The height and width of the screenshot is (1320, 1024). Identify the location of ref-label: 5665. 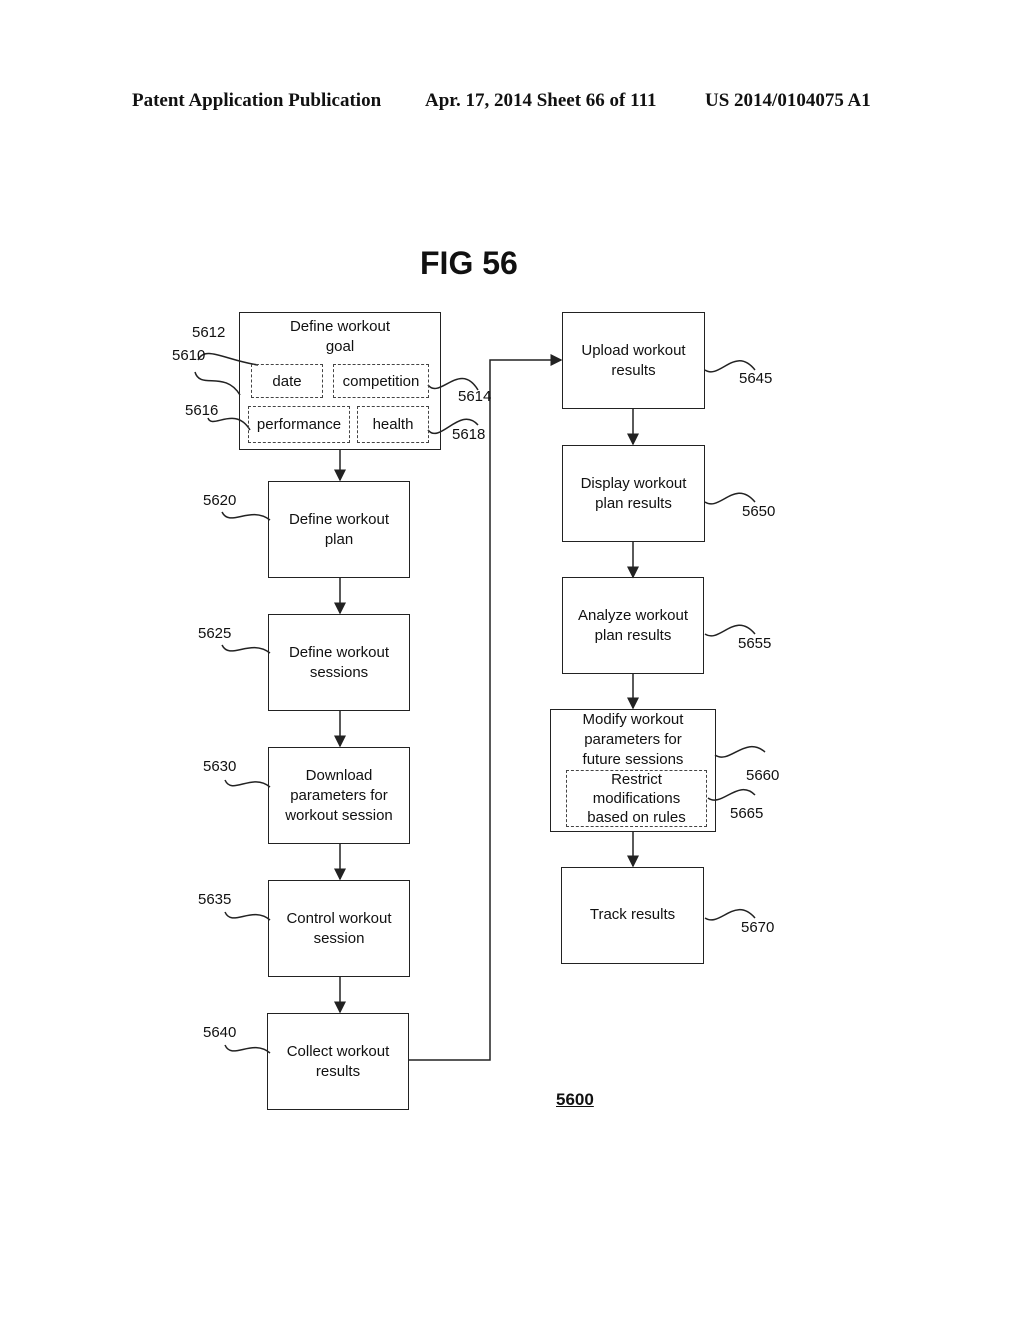
(747, 813).